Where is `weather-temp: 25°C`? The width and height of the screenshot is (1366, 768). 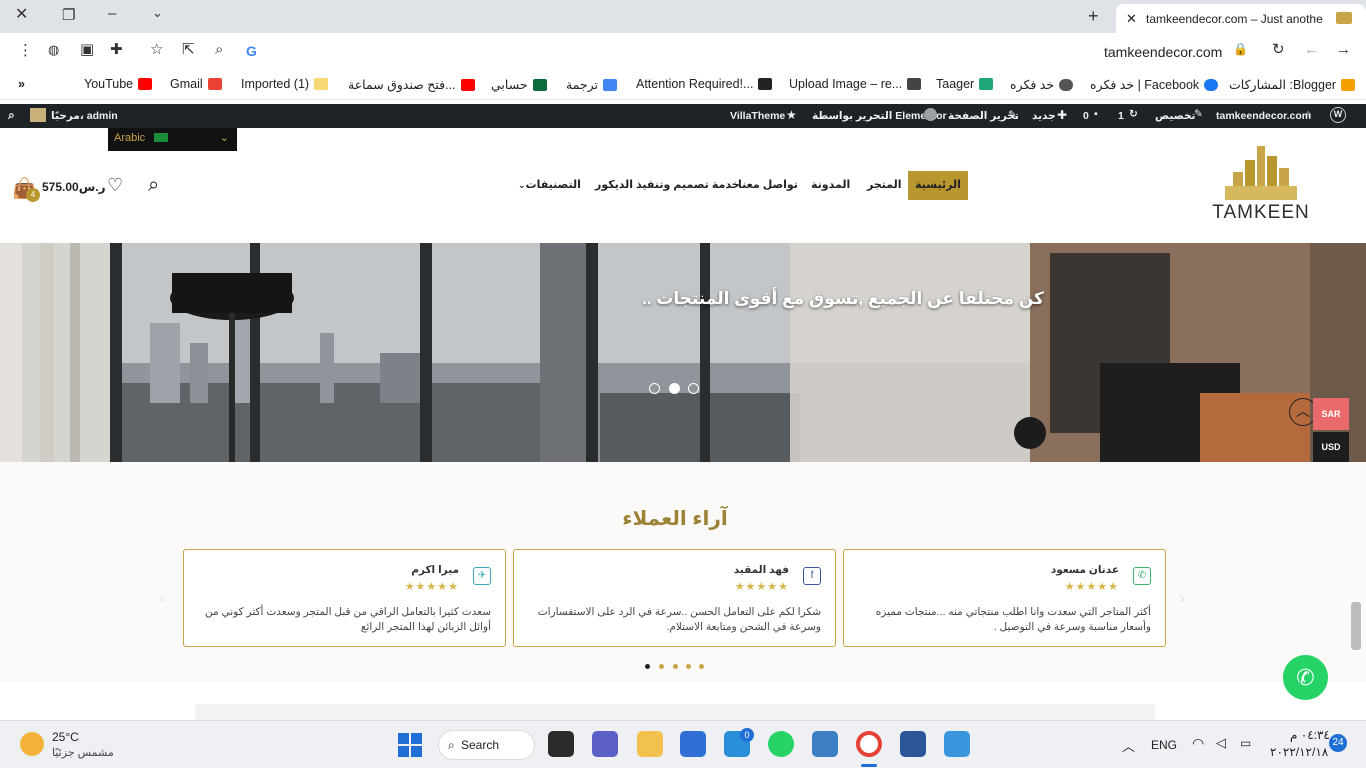
weather-temp: 25°C is located at coordinates (65, 737).